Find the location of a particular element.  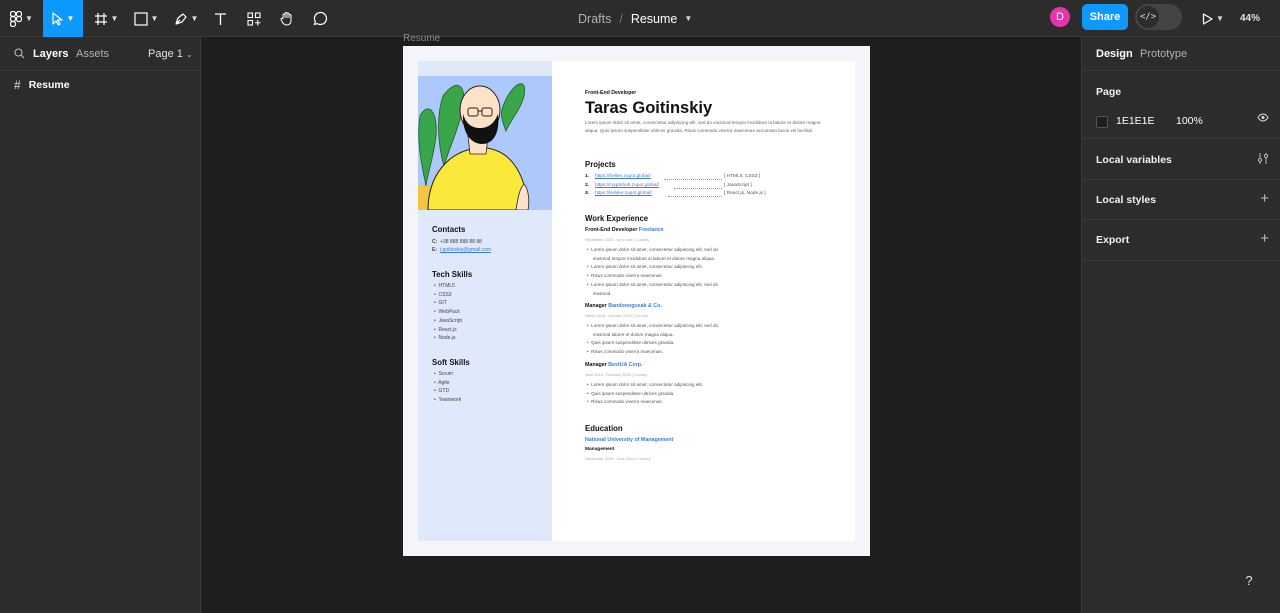

eye-icon is located at coordinates (1263, 117).